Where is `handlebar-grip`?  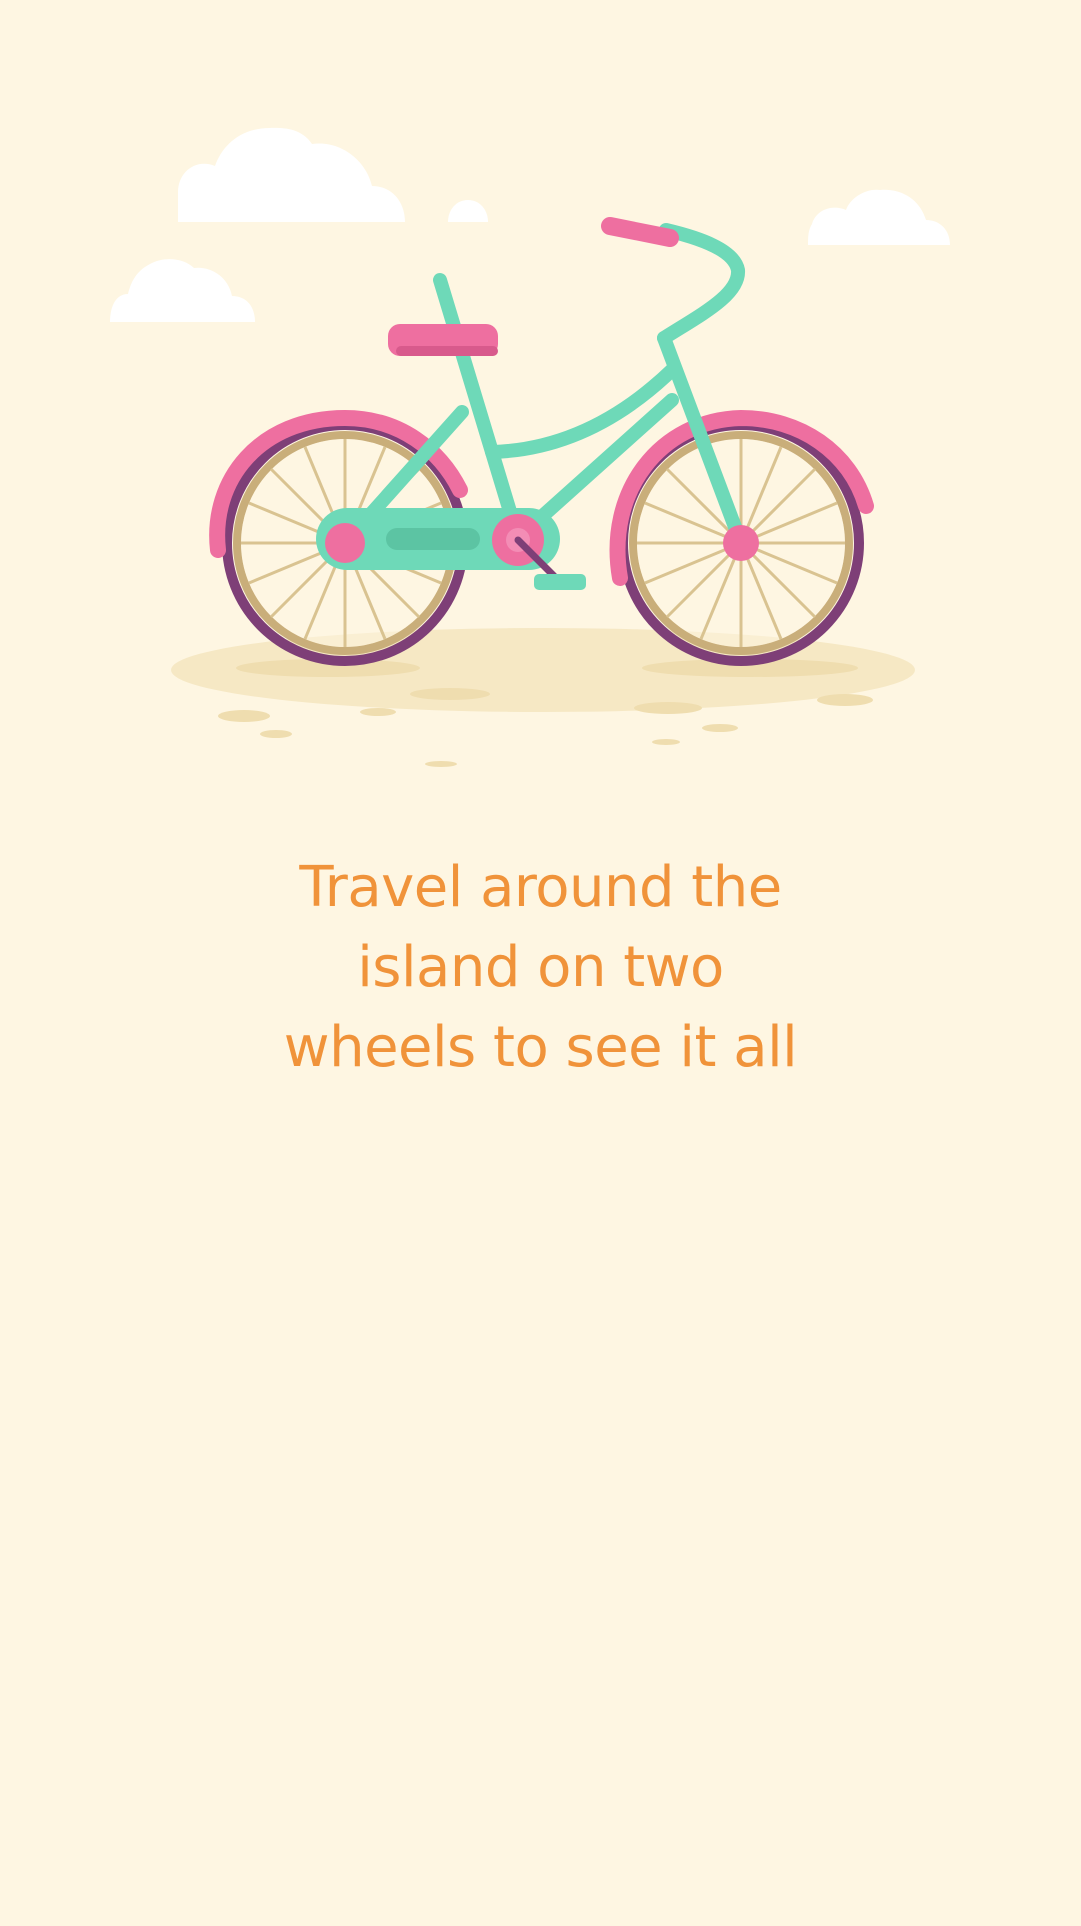 handlebar-grip is located at coordinates (640, 232).